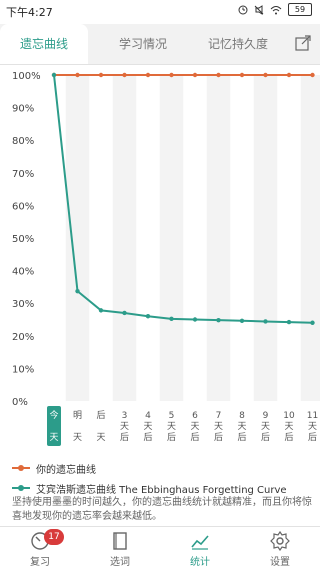 The width and height of the screenshot is (320, 569). What do you see at coordinates (312, 416) in the screenshot?
I see `x-tick-label: 11` at bounding box center [312, 416].